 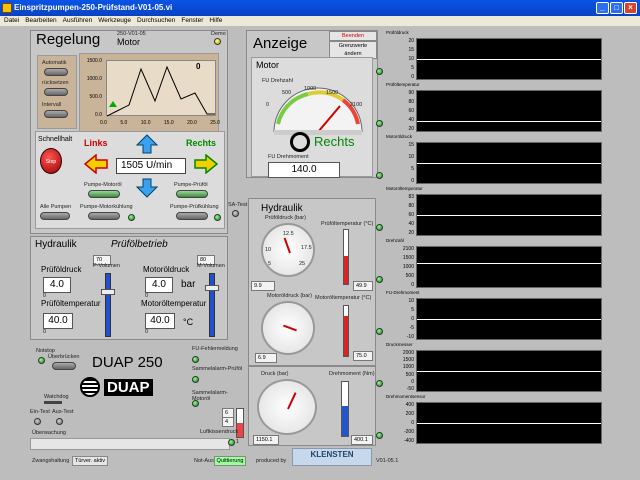 What do you see at coordinates (41, 360) in the screenshot?
I see `notstop-led` at bounding box center [41, 360].